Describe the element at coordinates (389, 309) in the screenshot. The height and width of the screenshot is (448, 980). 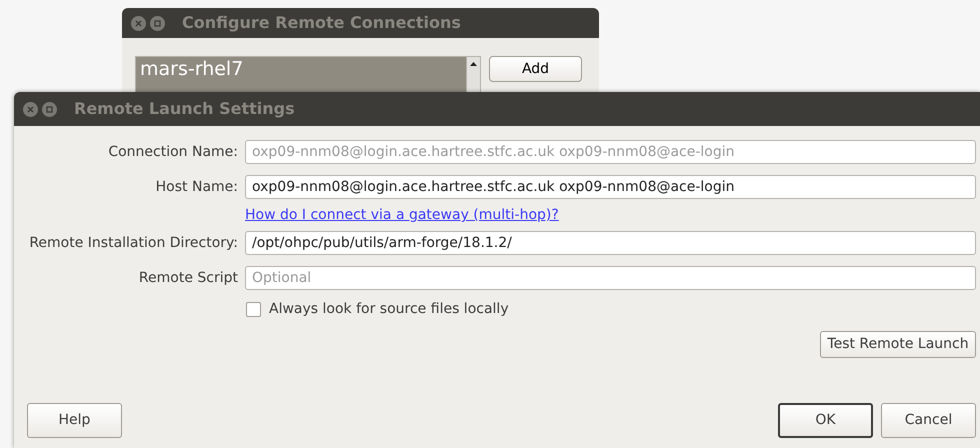
I see `checkbox-label: Always look for source files locally` at that location.